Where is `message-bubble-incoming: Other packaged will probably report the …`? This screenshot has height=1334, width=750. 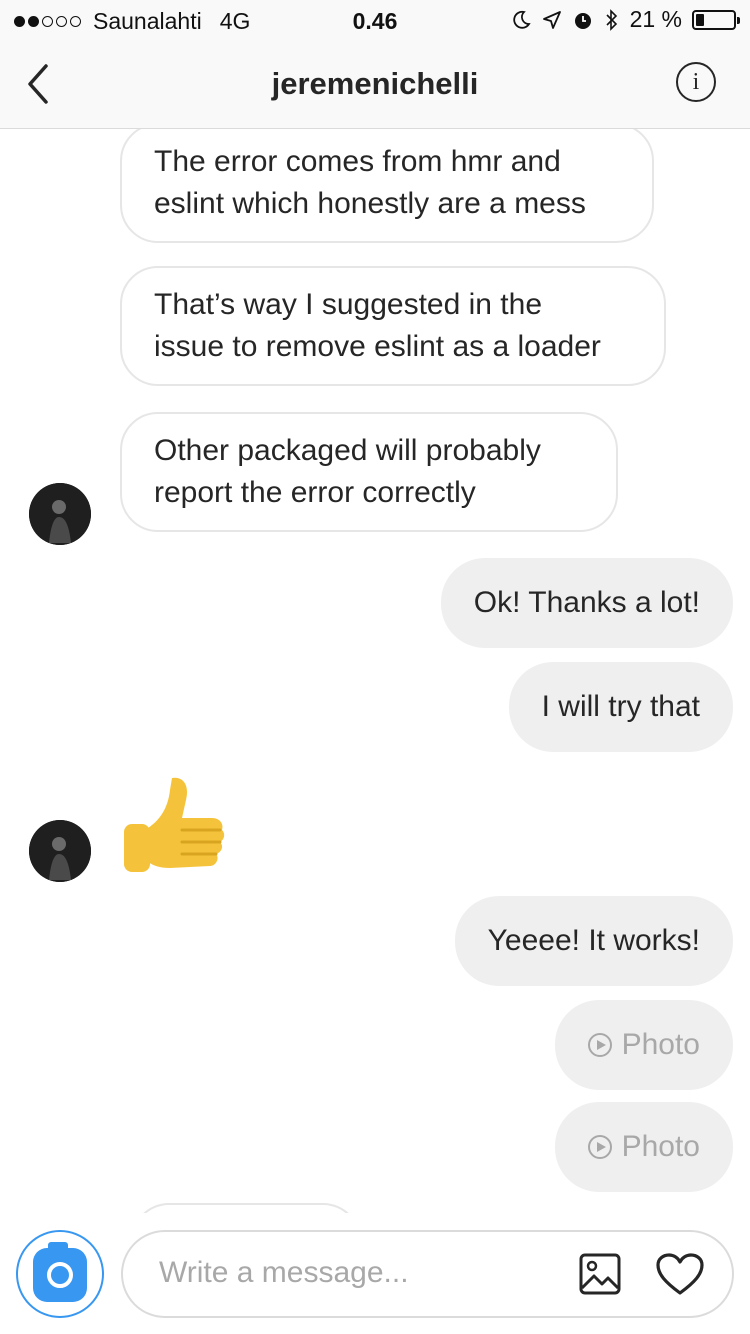
message-bubble-incoming: Other packaged will probably report the … is located at coordinates (369, 472).